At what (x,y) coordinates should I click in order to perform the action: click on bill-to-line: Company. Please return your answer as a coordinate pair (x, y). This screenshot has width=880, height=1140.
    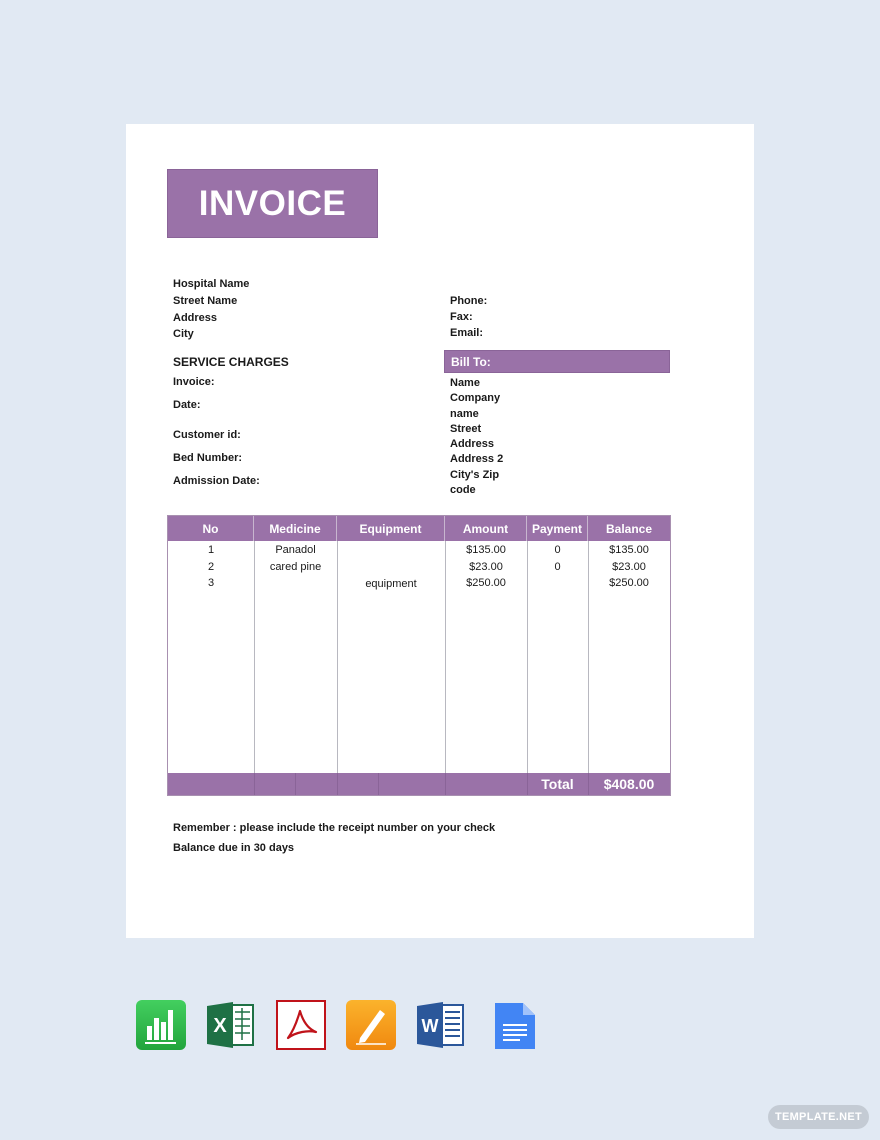
    Looking at the image, I should click on (475, 398).